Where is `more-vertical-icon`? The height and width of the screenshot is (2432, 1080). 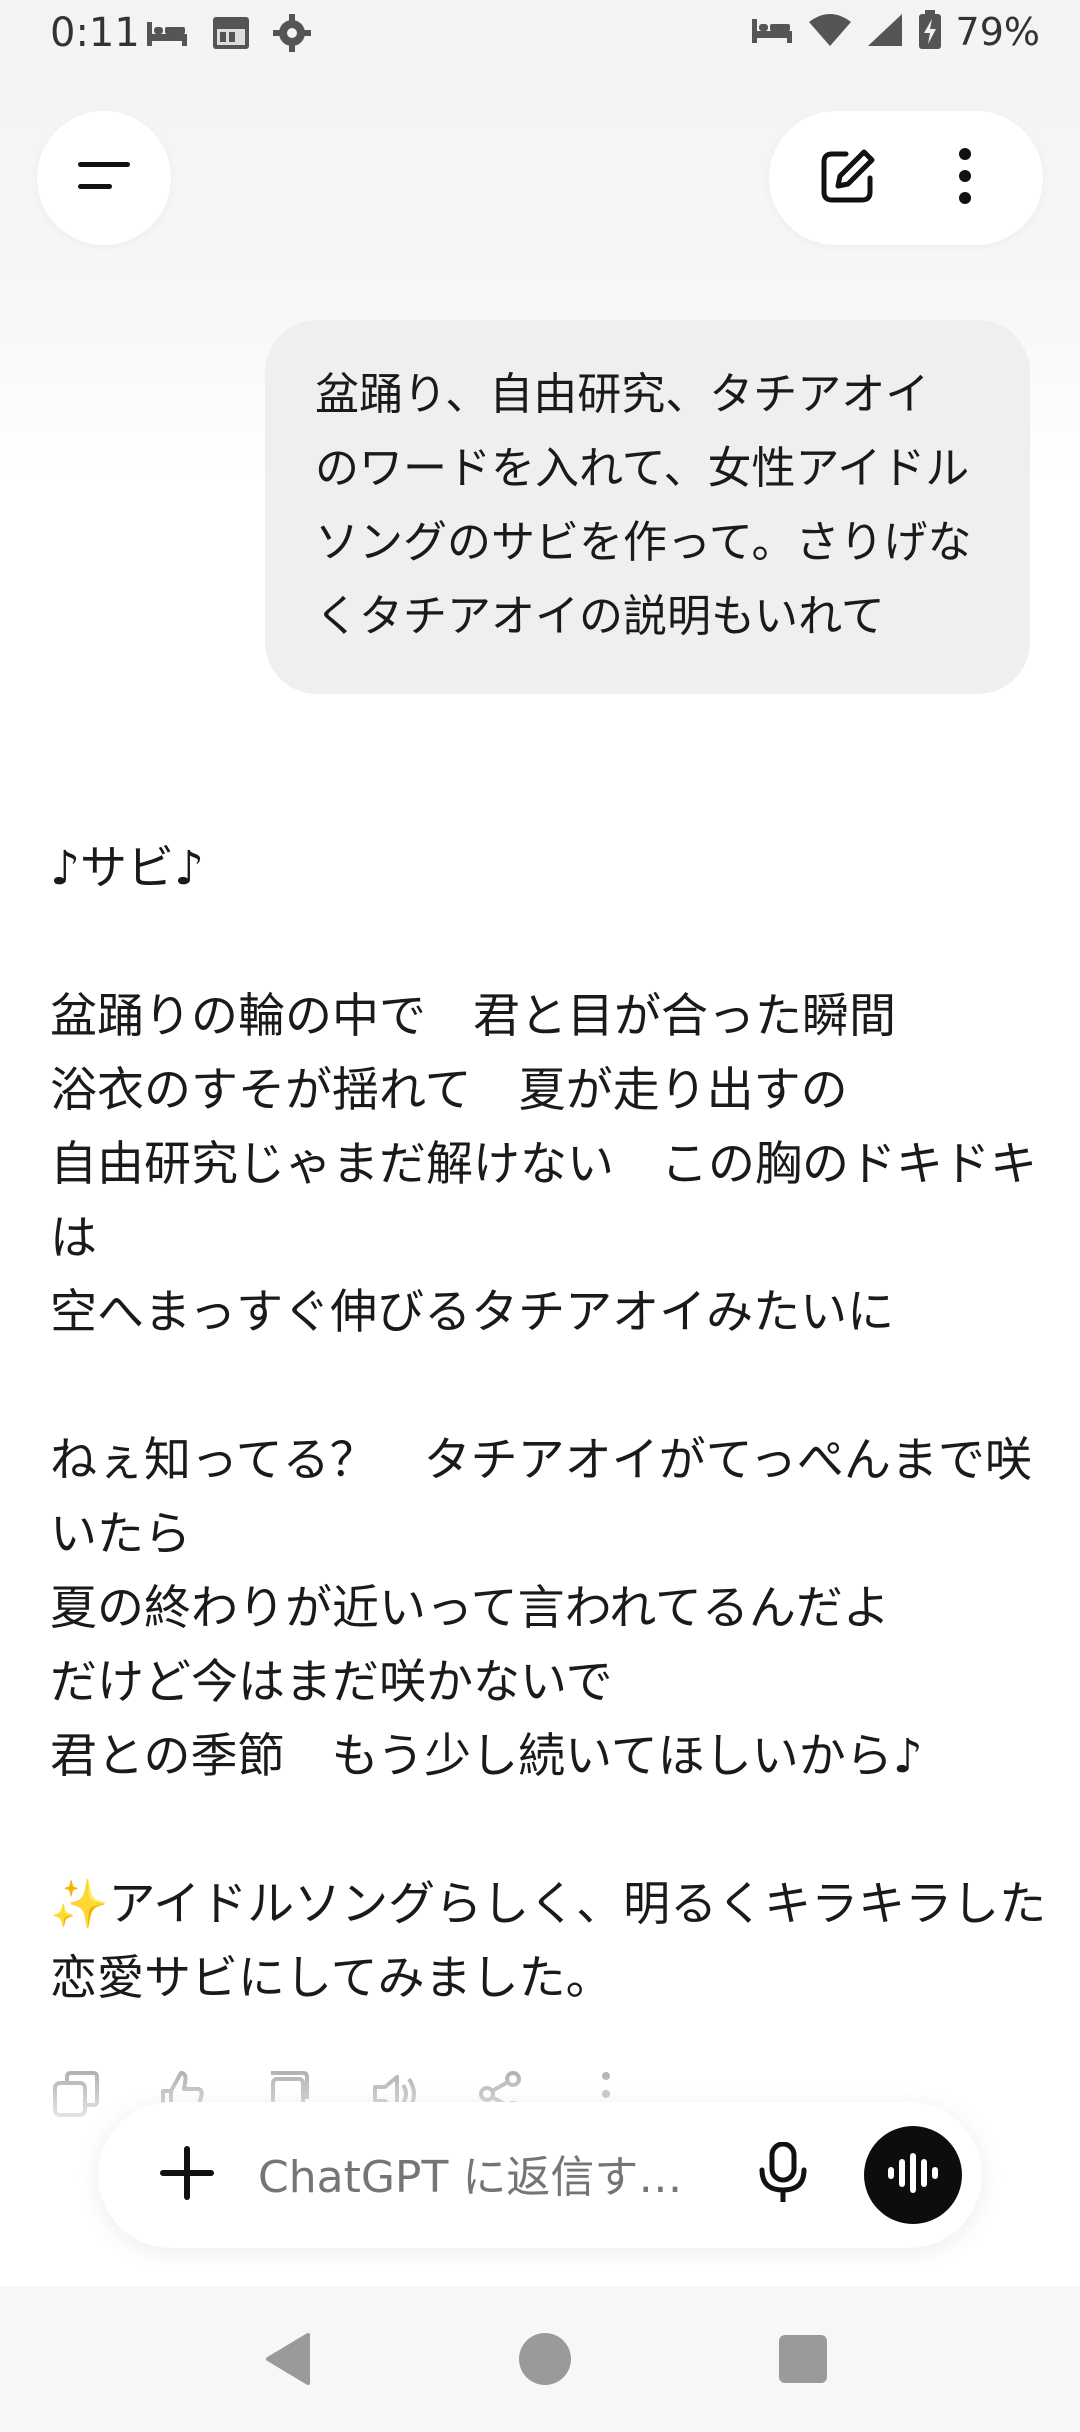
more-vertical-icon is located at coordinates (965, 178).